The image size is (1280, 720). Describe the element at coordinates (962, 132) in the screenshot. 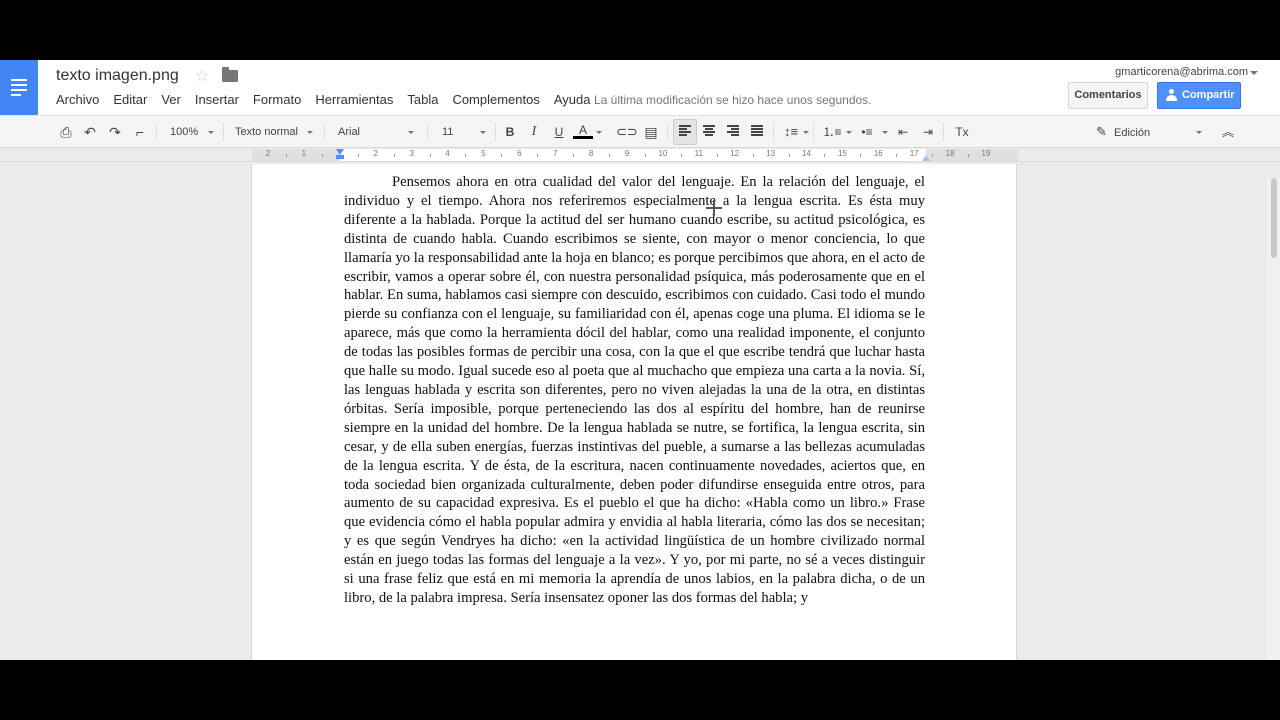

I see `clear-formatting-button: Tx` at that location.